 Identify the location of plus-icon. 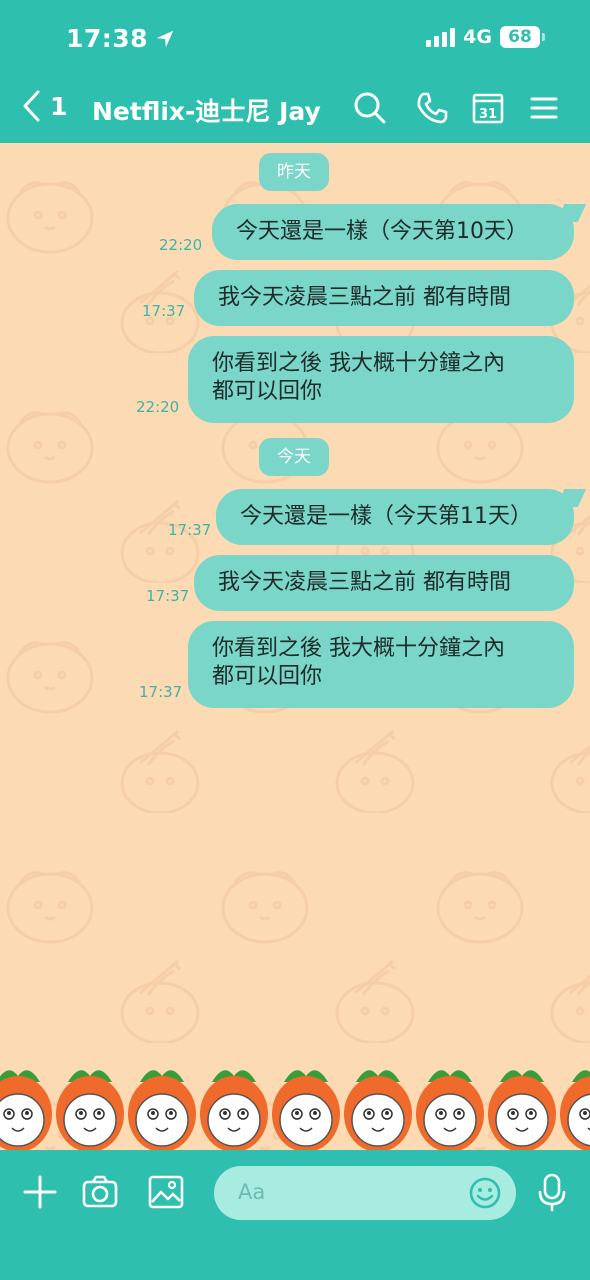
(40, 1192).